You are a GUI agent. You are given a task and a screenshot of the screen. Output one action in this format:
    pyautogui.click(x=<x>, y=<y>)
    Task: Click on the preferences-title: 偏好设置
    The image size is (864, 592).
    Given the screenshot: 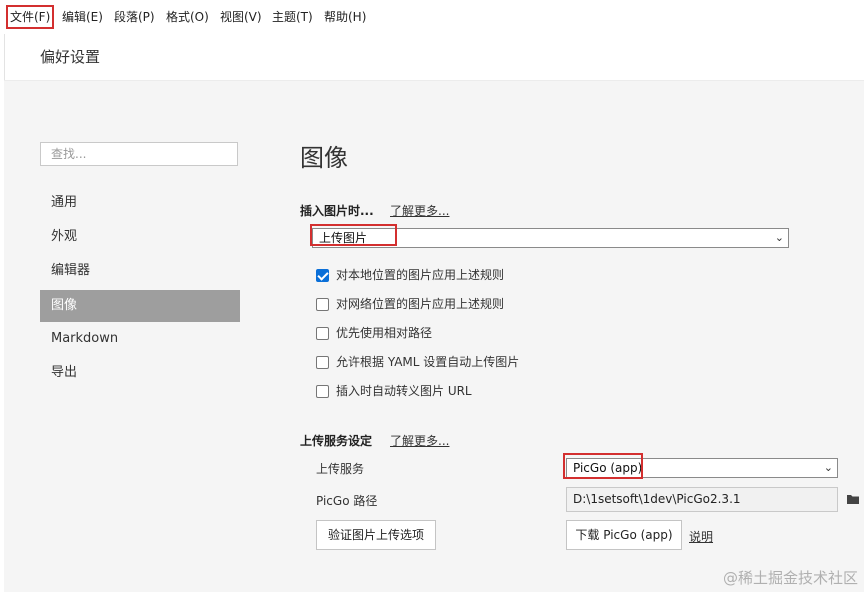 What is the action you would take?
    pyautogui.click(x=70, y=57)
    